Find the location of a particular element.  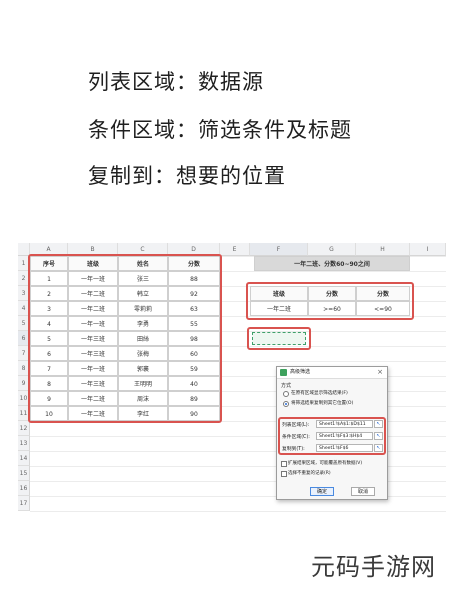

column-header-g: G is located at coordinates (332, 249).